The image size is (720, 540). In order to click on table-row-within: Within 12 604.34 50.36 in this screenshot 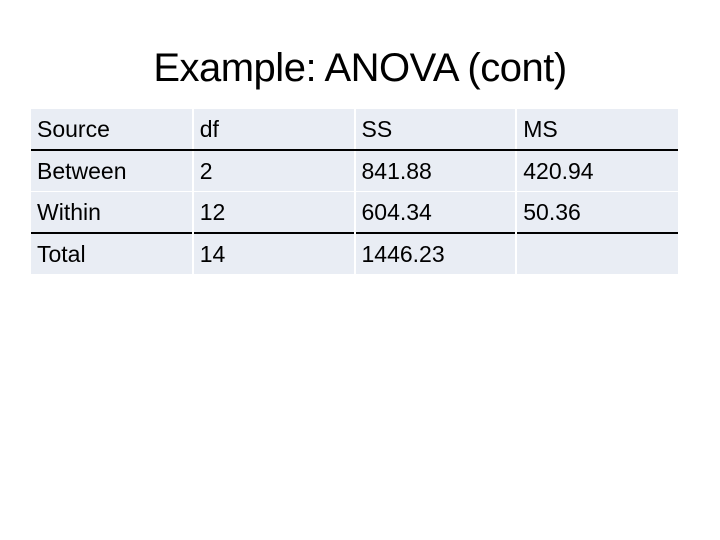, I will do `click(354, 212)`.